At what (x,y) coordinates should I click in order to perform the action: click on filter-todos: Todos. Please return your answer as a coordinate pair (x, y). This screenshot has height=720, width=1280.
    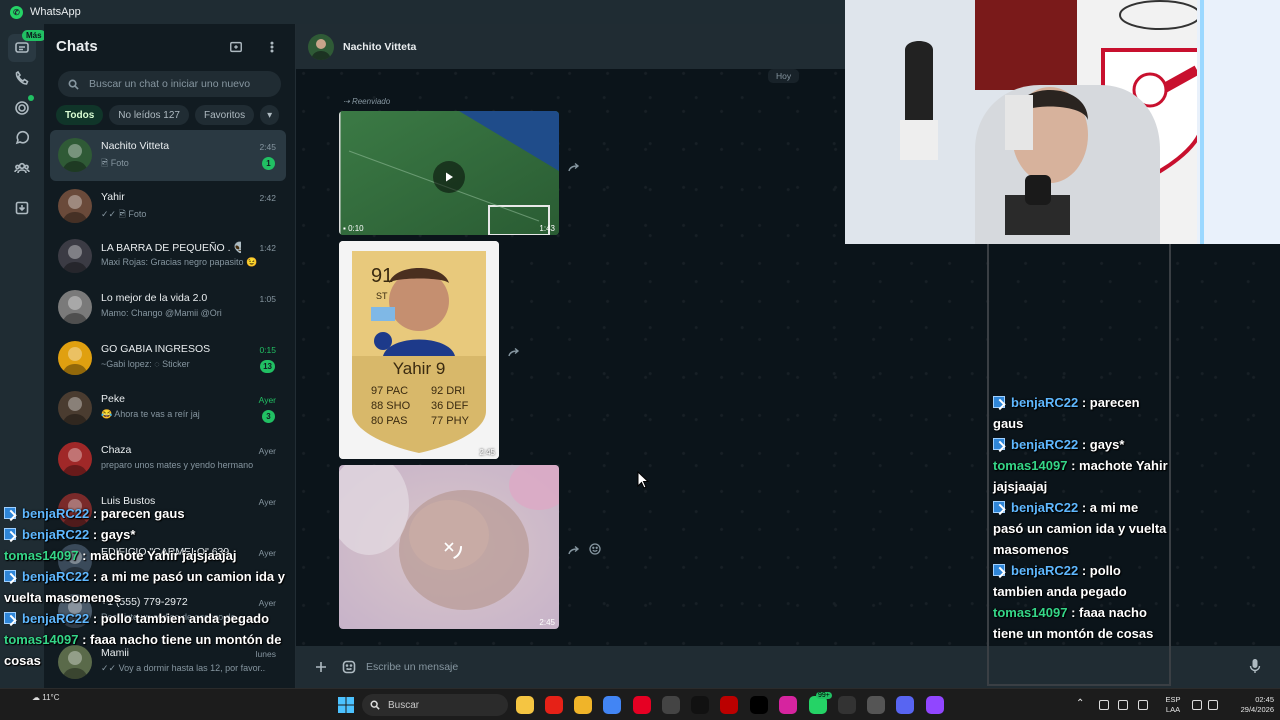
    Looking at the image, I should click on (80, 115).